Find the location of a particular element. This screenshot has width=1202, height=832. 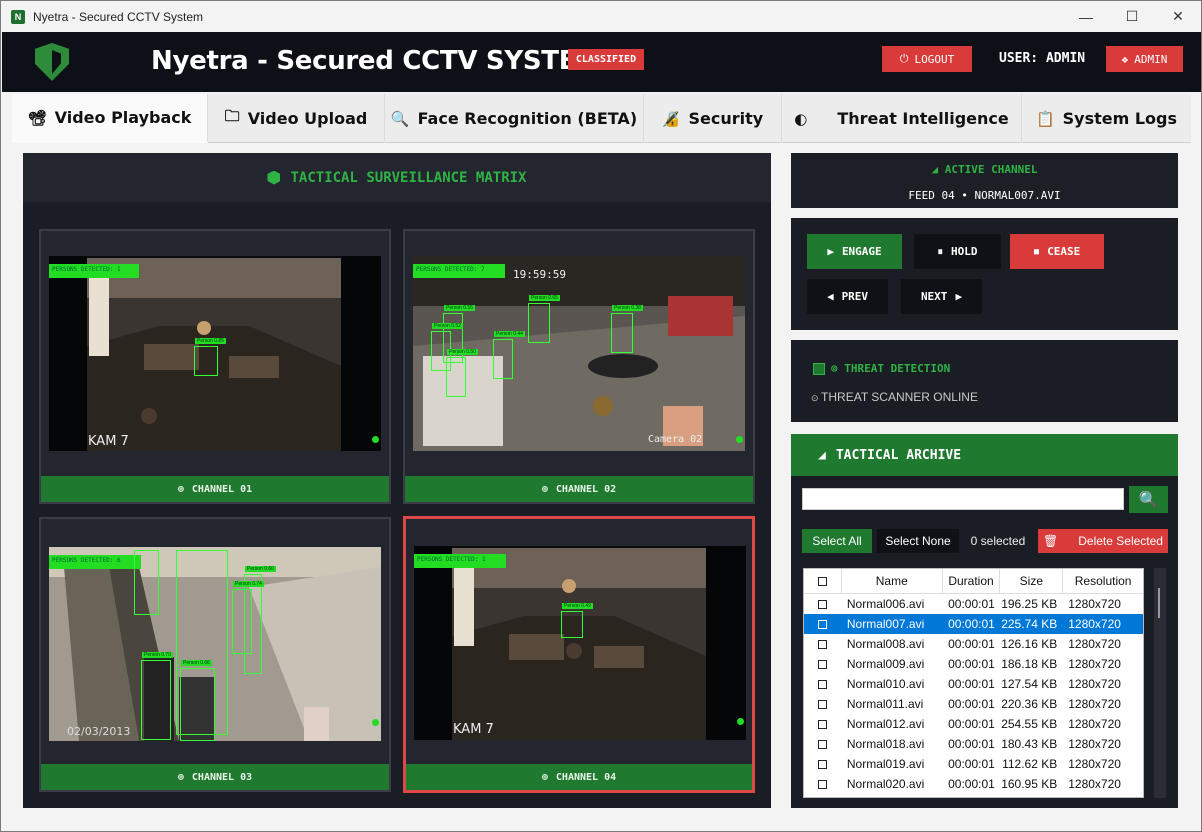

select-none-button: Select None is located at coordinates (918, 541).